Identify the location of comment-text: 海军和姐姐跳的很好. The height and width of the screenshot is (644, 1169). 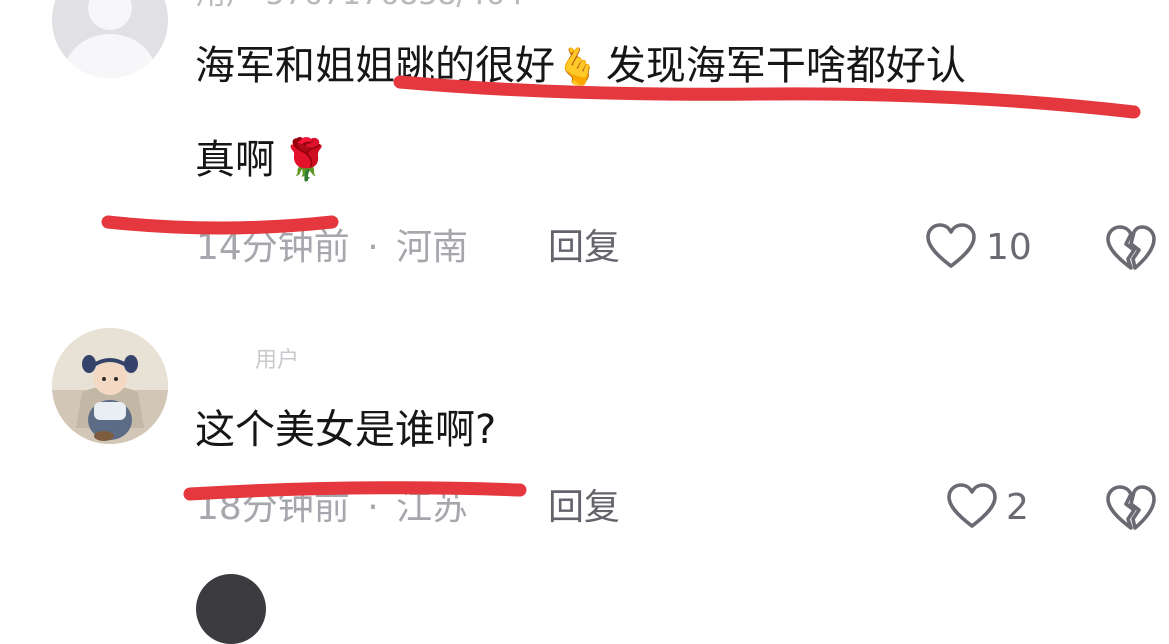
(375, 66).